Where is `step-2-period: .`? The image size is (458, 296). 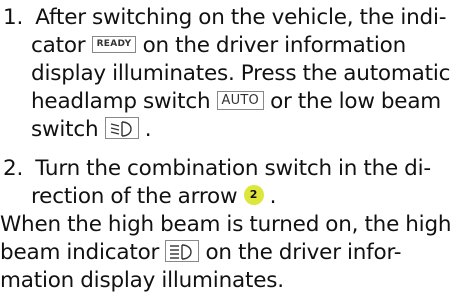
step-2-period: . is located at coordinates (273, 196).